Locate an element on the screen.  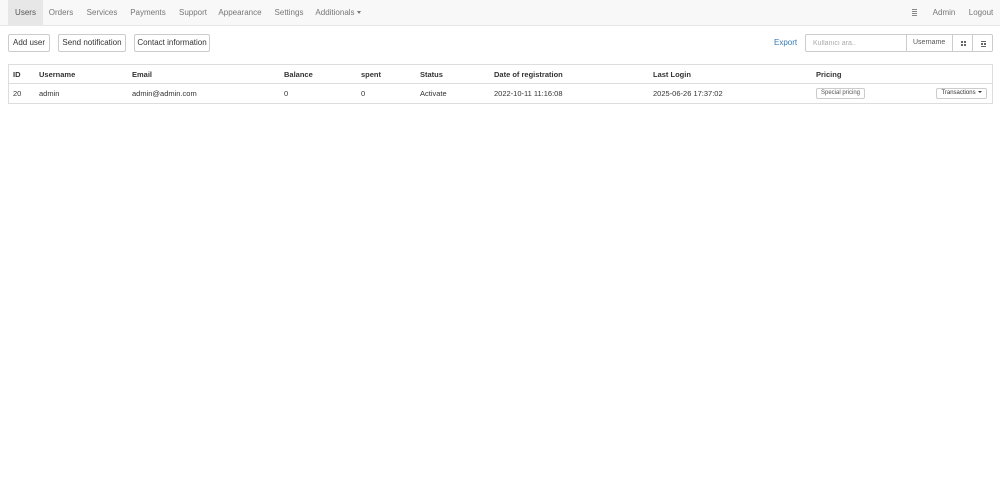
column-header-last-login: Last Login is located at coordinates (672, 74).